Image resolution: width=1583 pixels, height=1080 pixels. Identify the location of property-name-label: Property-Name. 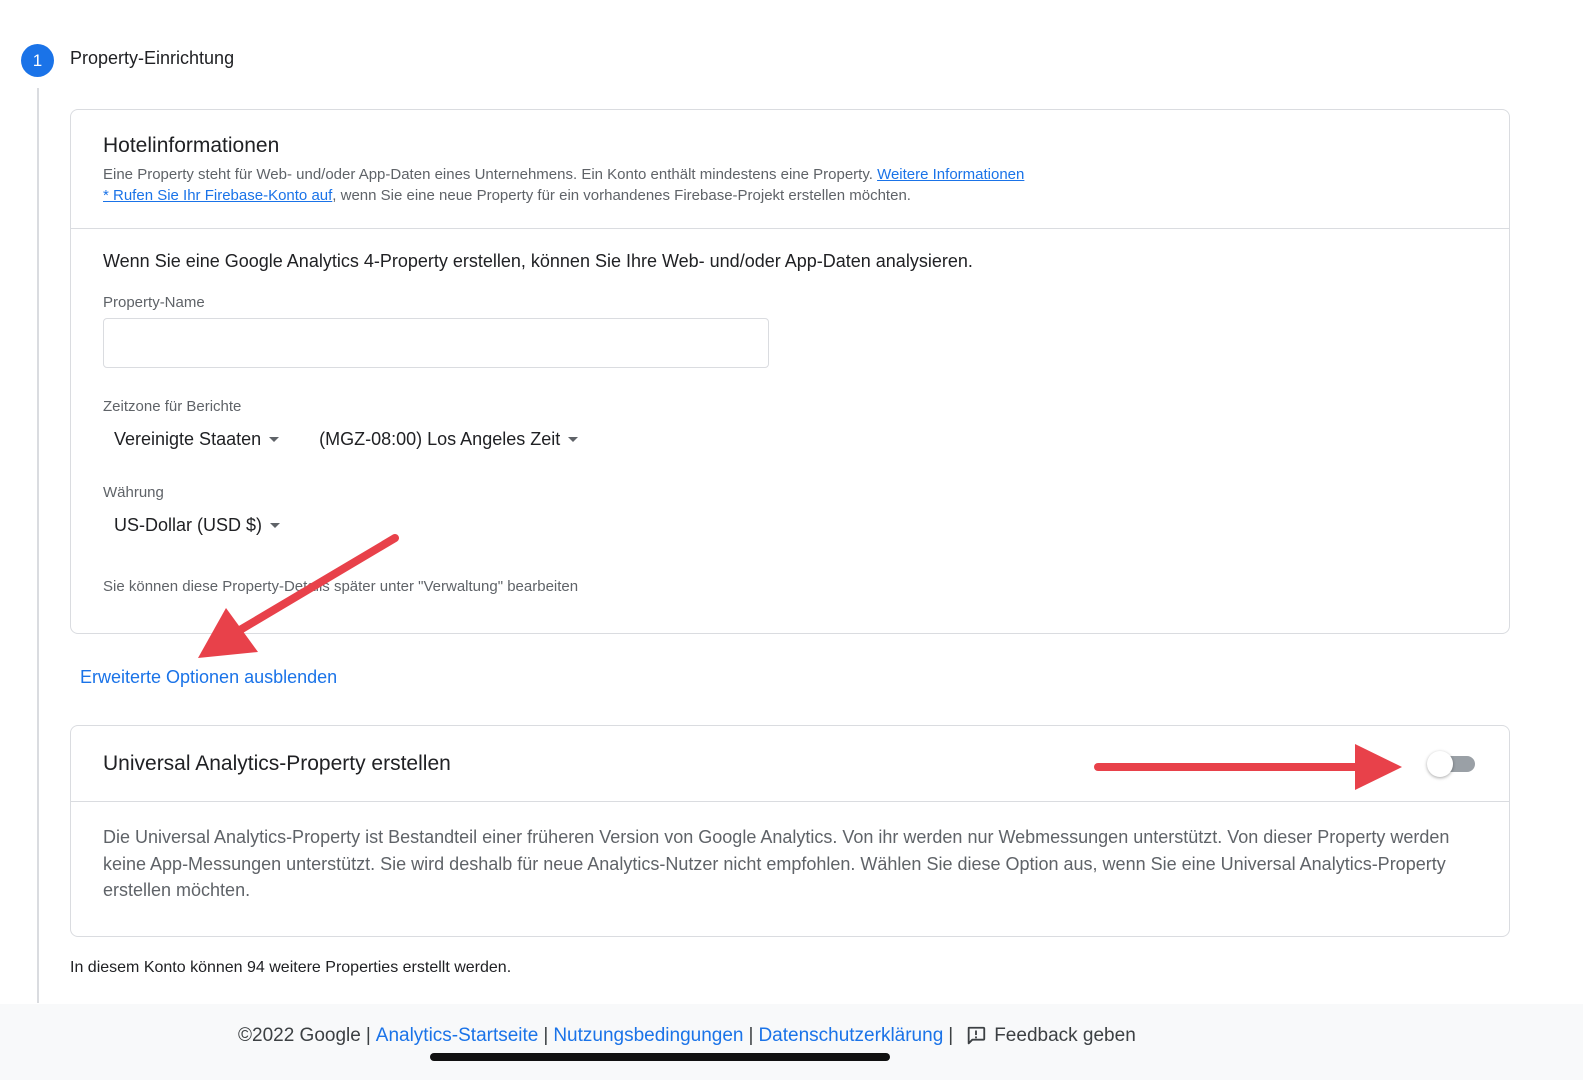
(154, 302).